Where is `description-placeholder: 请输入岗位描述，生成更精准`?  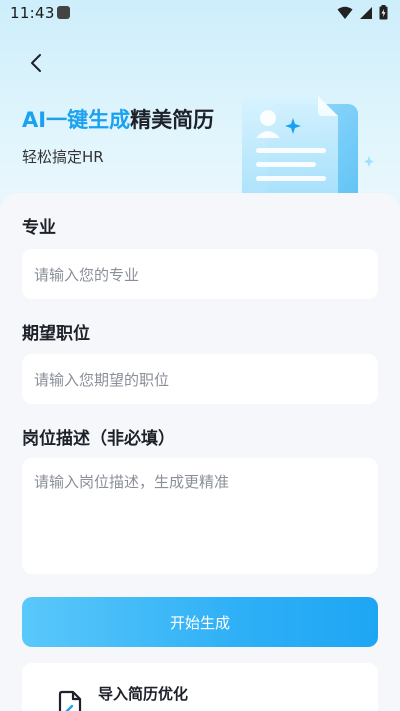 description-placeholder: 请输入岗位描述，生成更精准 is located at coordinates (132, 482).